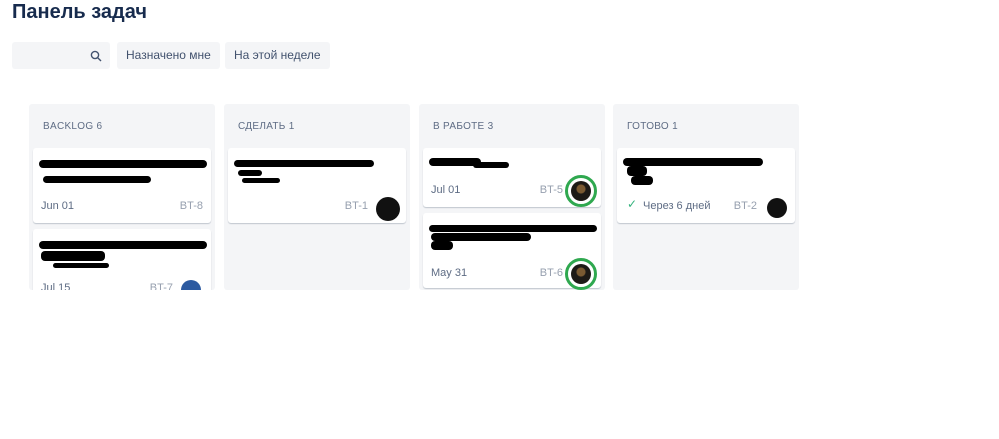  I want to click on task-card: Jun 01 BT-8, so click(122, 185).